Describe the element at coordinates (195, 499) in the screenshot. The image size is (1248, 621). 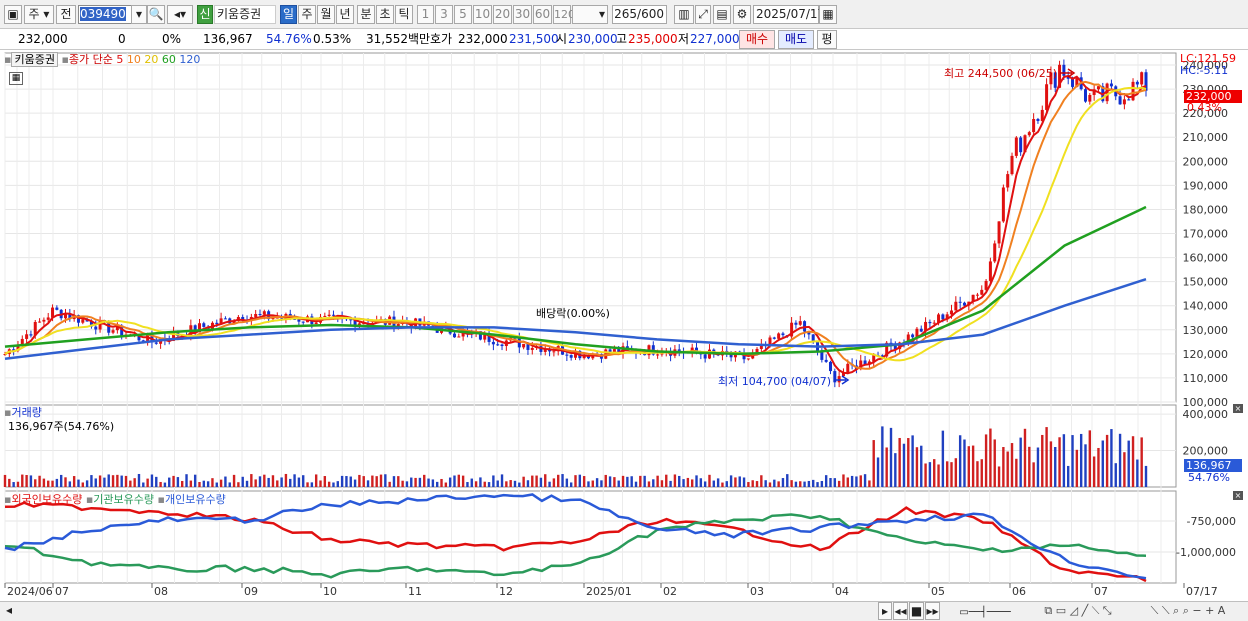
I see `legend-individual: 개인보유수량` at that location.